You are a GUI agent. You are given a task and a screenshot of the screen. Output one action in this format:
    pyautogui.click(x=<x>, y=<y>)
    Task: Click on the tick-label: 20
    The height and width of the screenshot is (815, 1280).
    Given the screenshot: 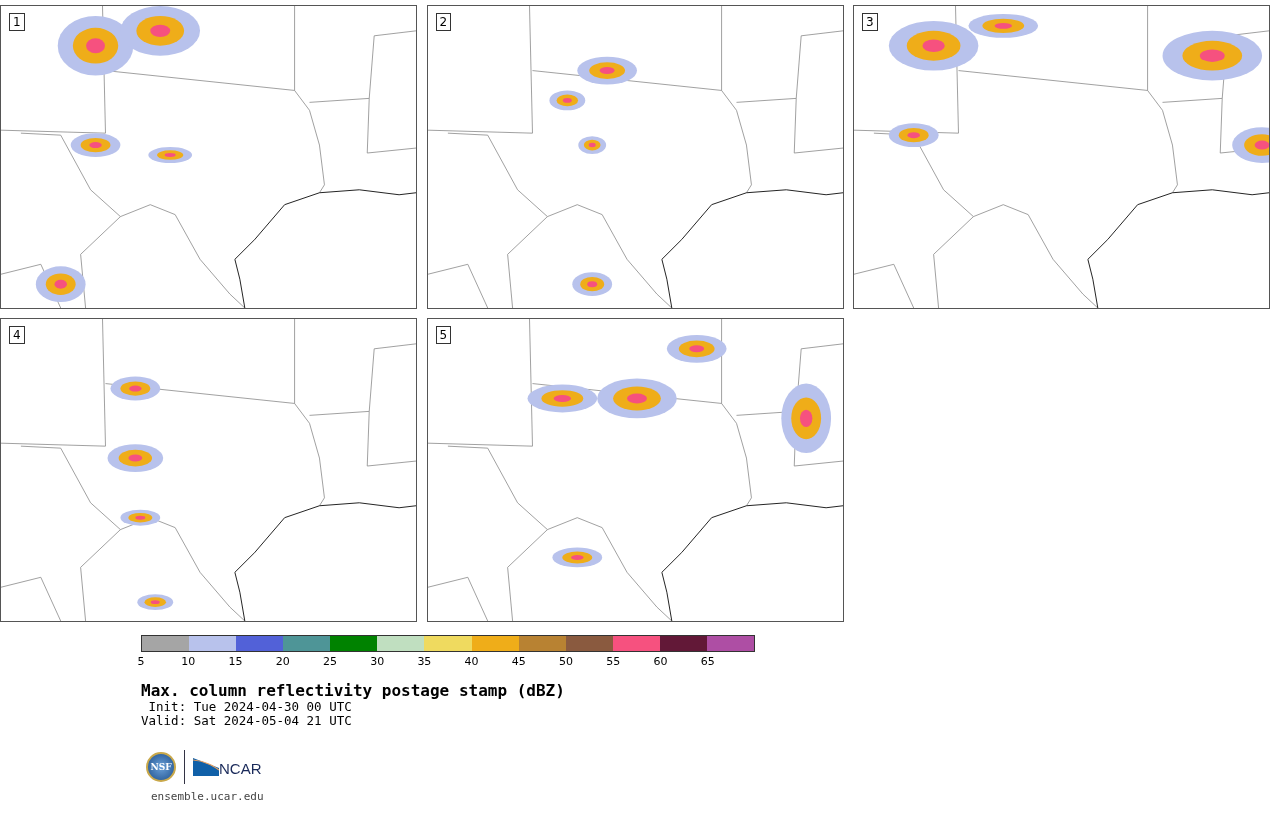 What is the action you would take?
    pyautogui.click(x=282, y=661)
    